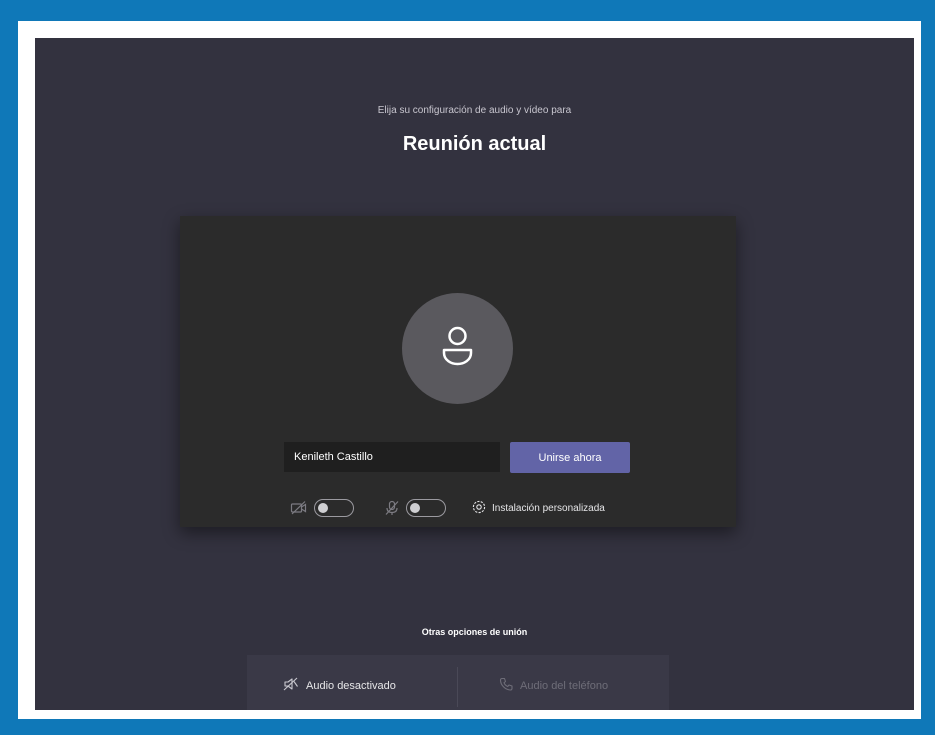 The width and height of the screenshot is (935, 735). I want to click on person-icon, so click(457, 346).